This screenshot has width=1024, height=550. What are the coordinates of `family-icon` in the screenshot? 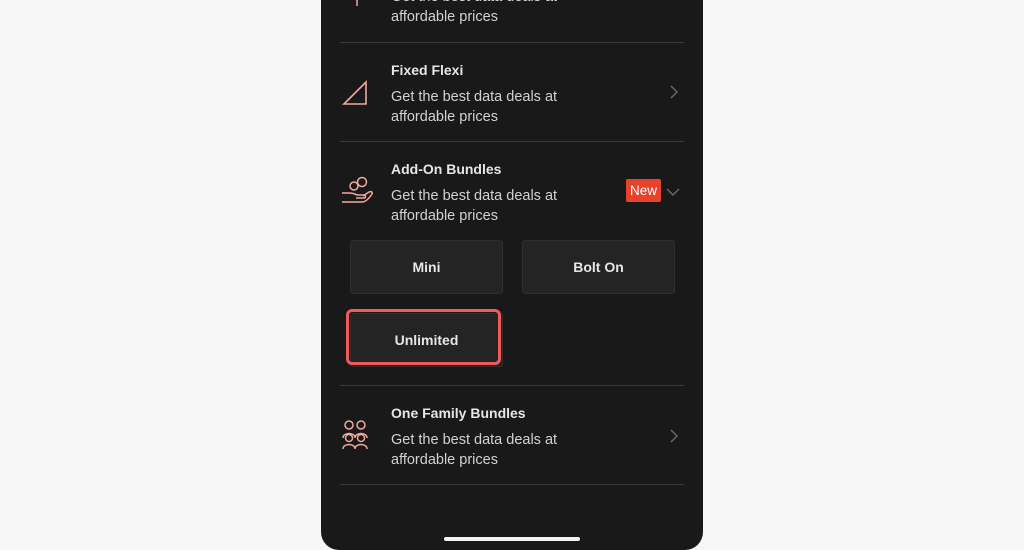 It's located at (355, 435).